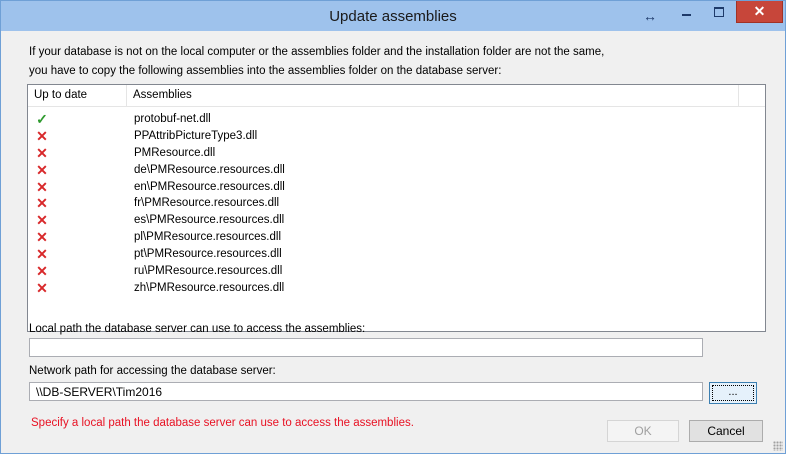 The width and height of the screenshot is (786, 454). What do you see at coordinates (396, 271) in the screenshot?
I see `list-item: ✕ ru\PMResource.resources.dll` at bounding box center [396, 271].